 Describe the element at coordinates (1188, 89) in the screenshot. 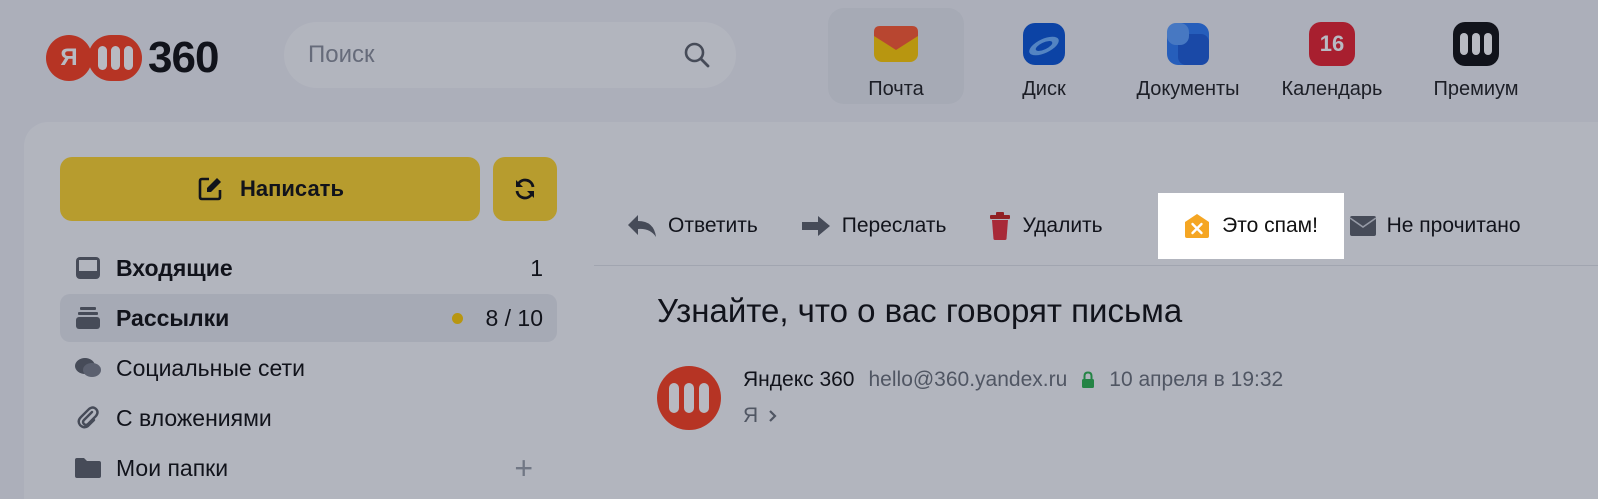

I see `app-label: Документы` at that location.